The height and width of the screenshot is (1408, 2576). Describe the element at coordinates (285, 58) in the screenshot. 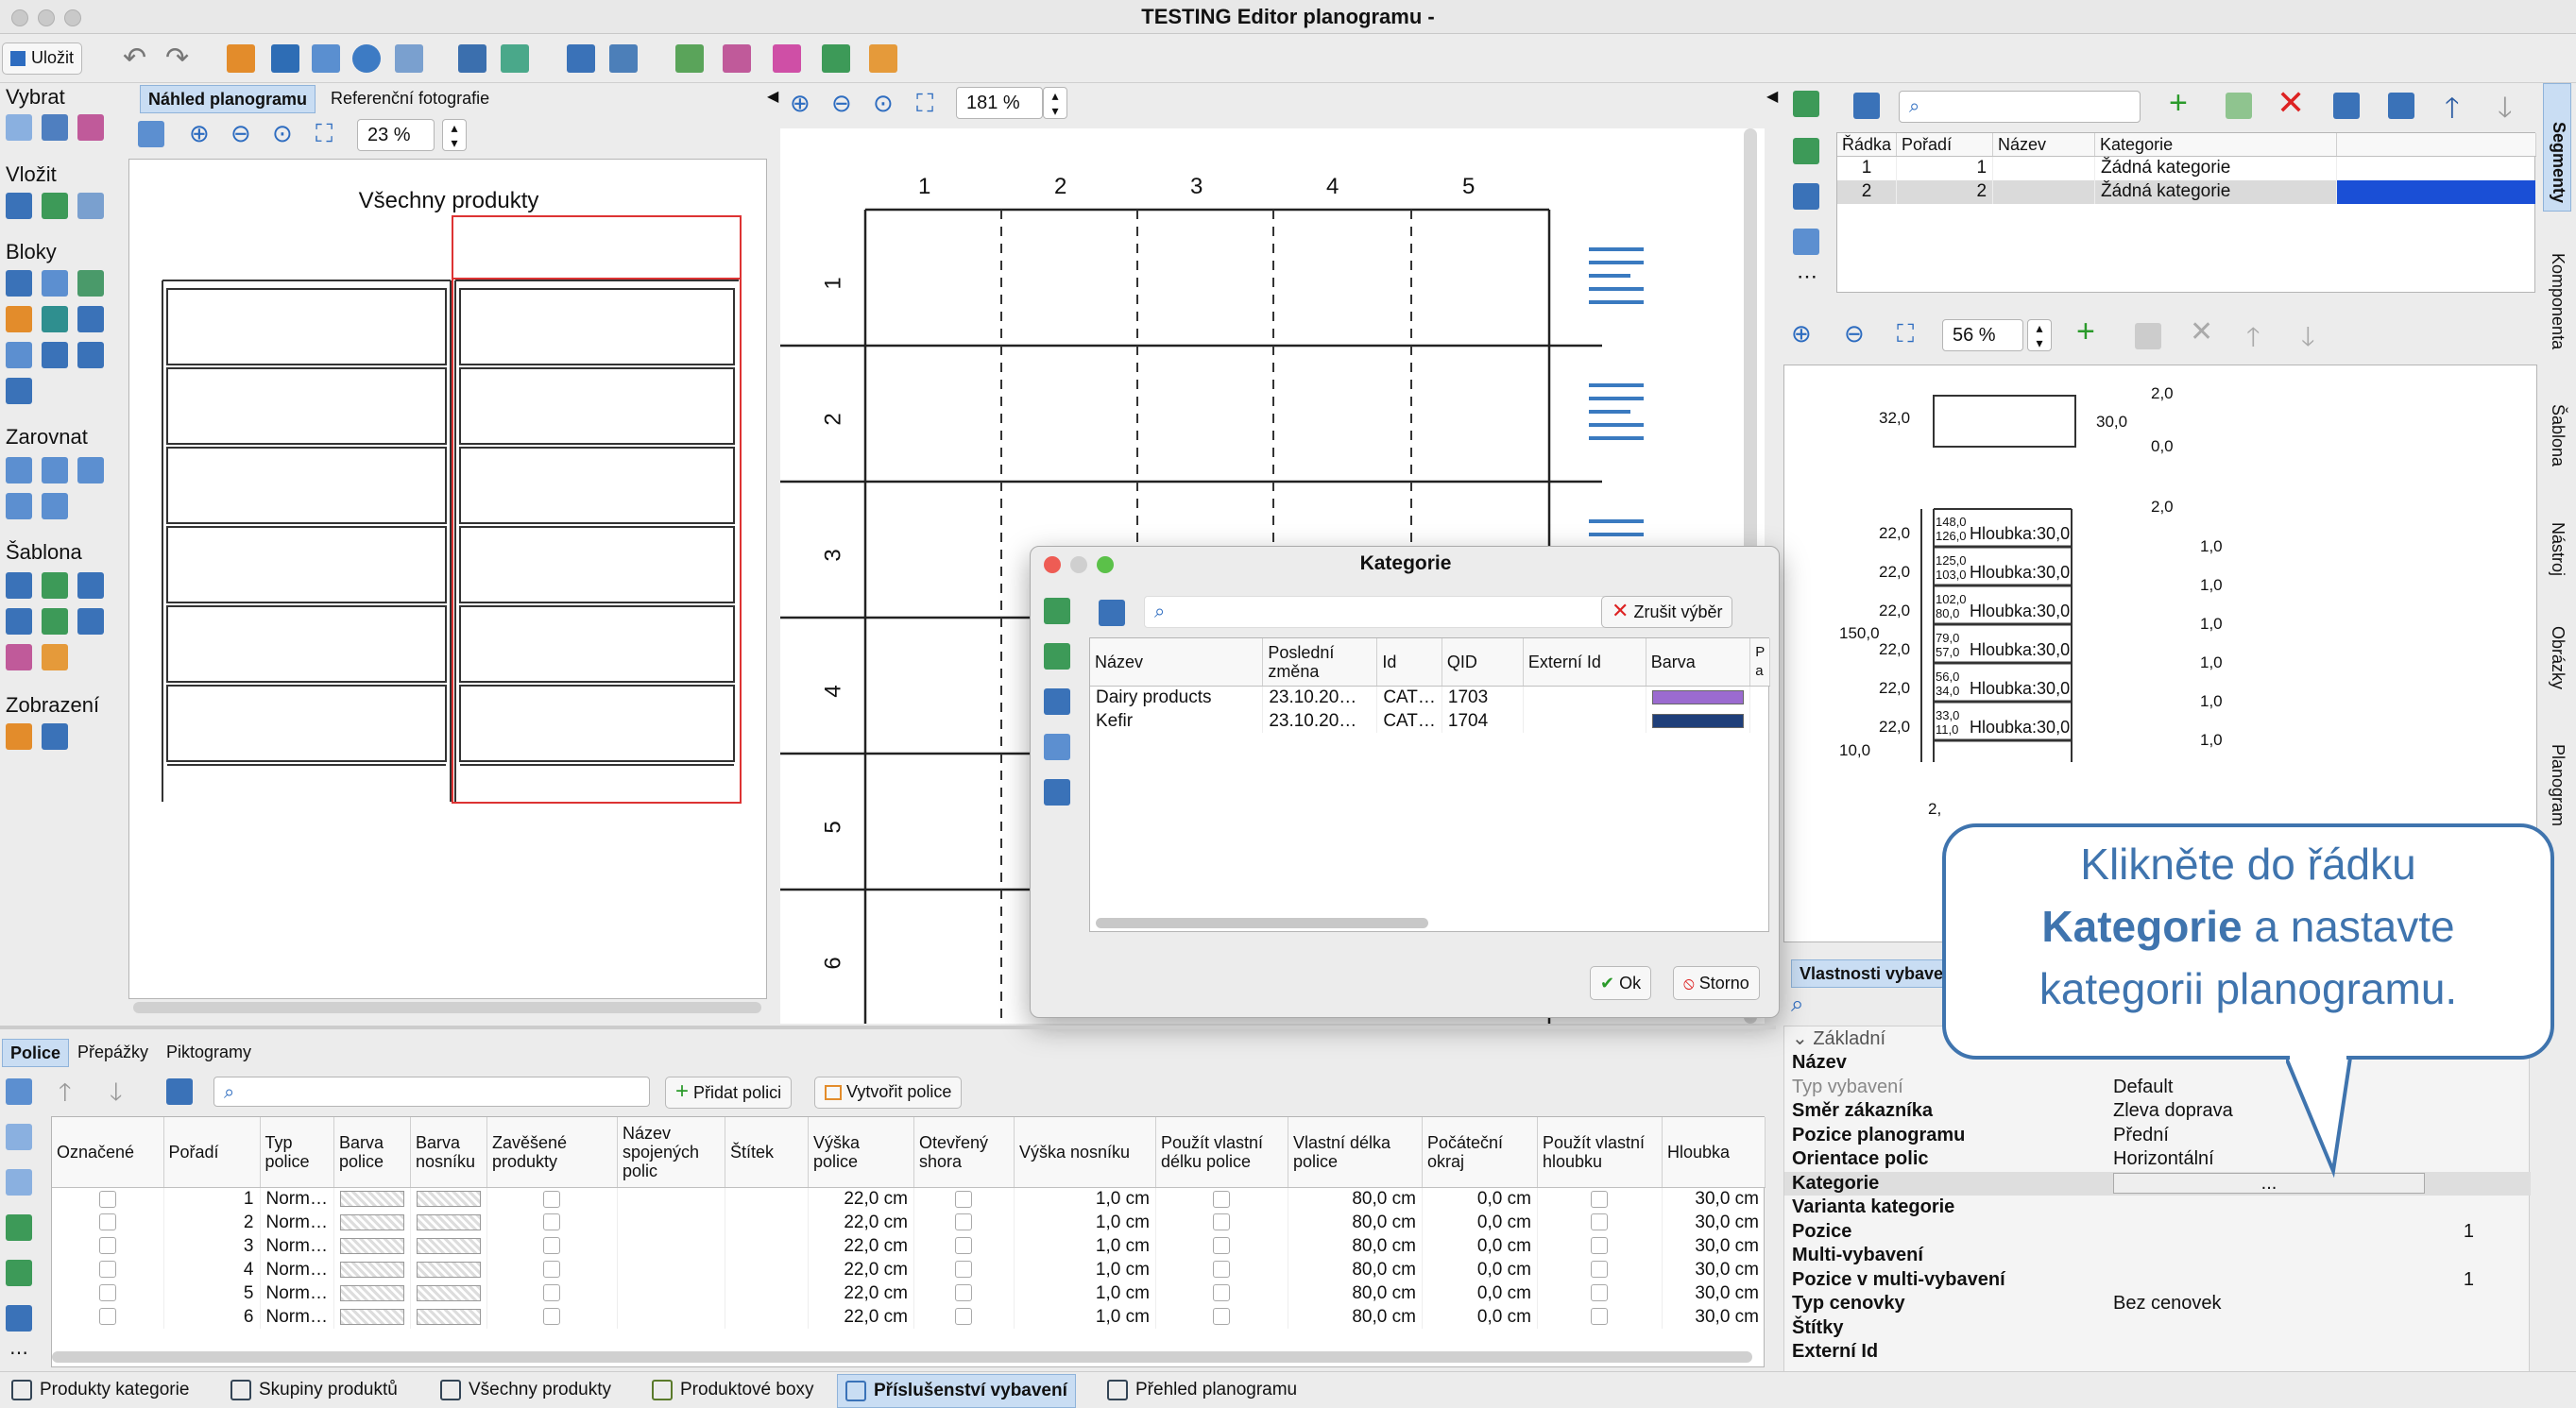

I see `list-view-icon` at that location.